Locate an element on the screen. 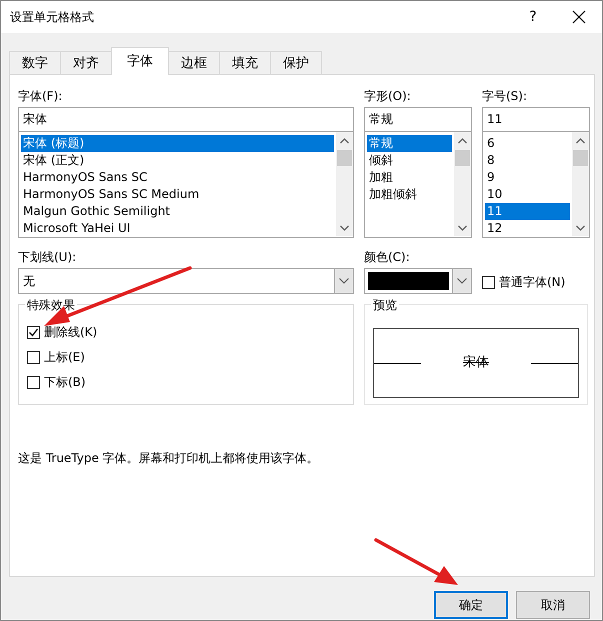  list-item: 8 is located at coordinates (527, 160).